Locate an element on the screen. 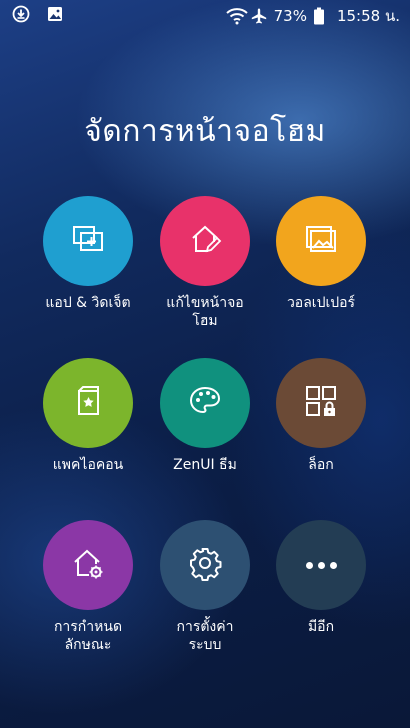  battery-icon is located at coordinates (322, 16).